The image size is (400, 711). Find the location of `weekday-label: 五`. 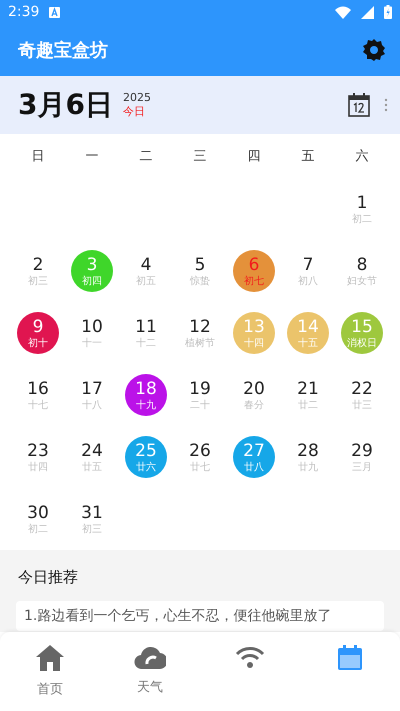

weekday-label: 五 is located at coordinates (308, 156).